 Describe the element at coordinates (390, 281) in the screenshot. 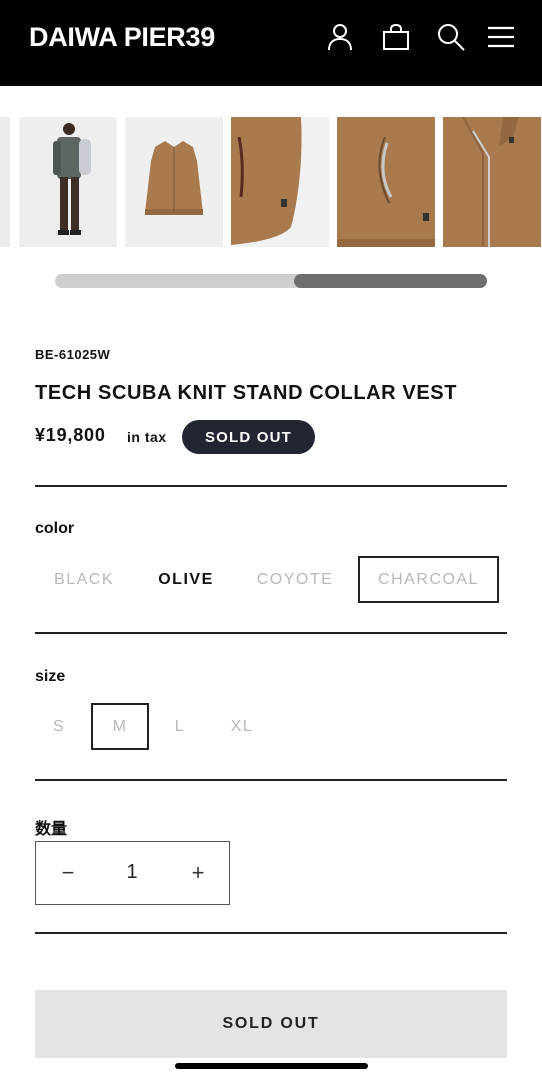

I see `gallery-scrollbar-thumb` at that location.